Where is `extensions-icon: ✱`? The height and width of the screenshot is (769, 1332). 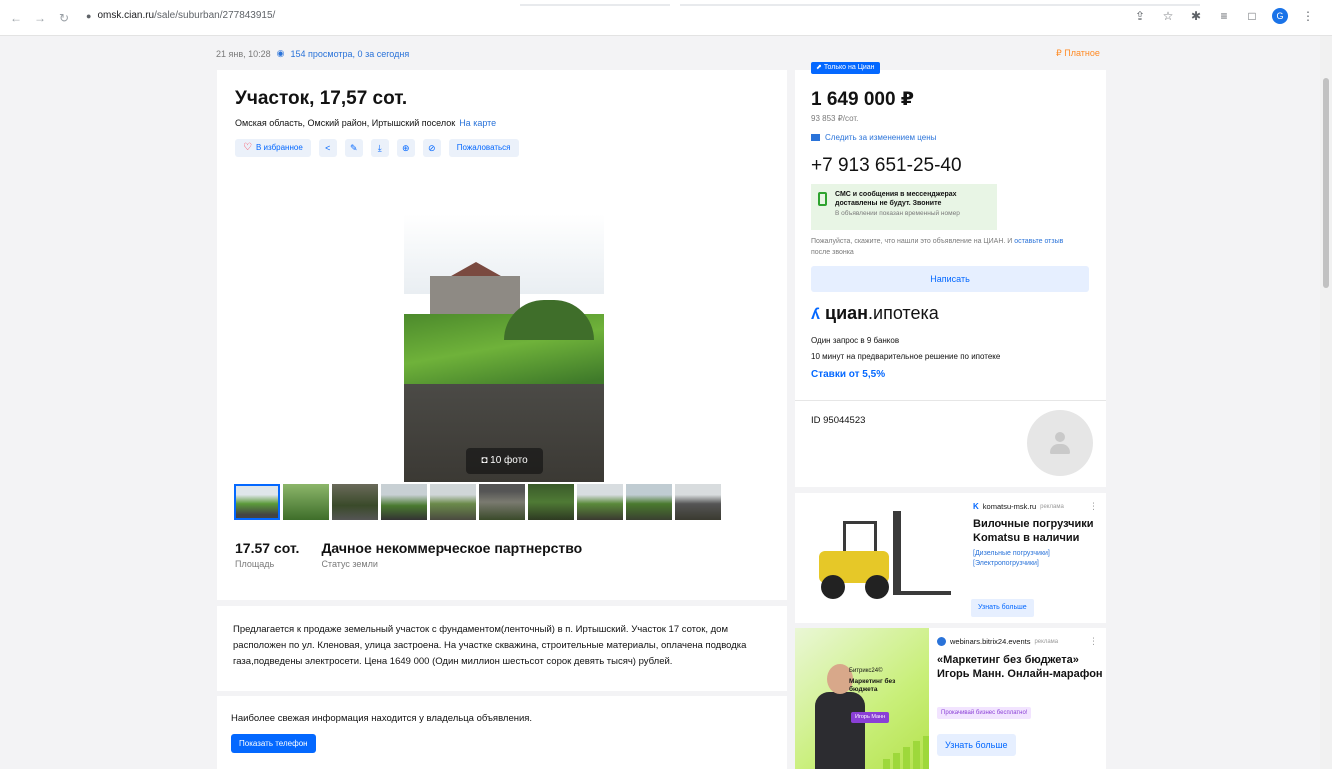
extensions-icon: ✱ is located at coordinates (1196, 16).